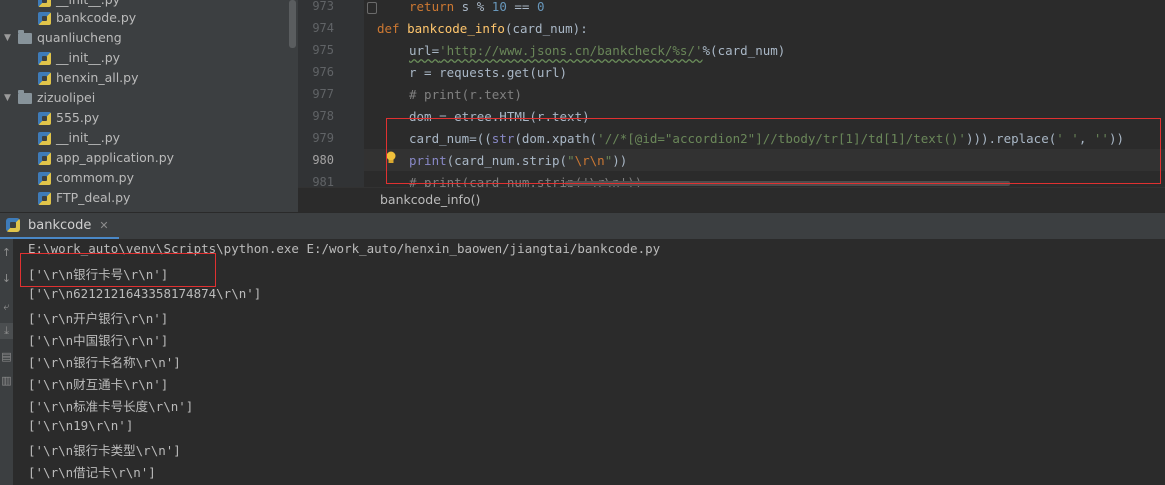 The image size is (1165, 485). I want to click on editor-gutter: 973 974 975 976 977 978 979 980 981, so click(331, 93).